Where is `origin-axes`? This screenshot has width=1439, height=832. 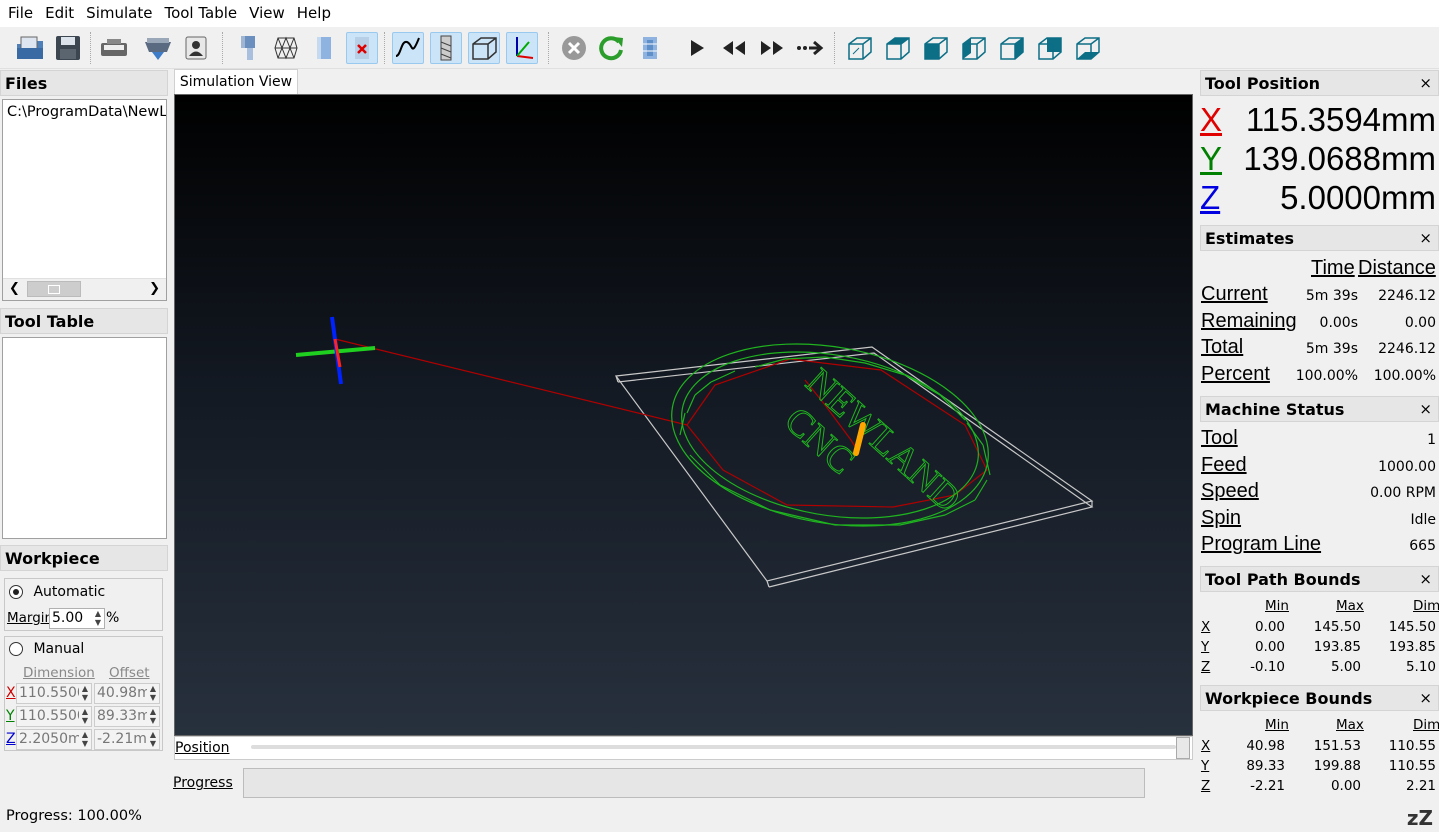 origin-axes is located at coordinates (335, 350).